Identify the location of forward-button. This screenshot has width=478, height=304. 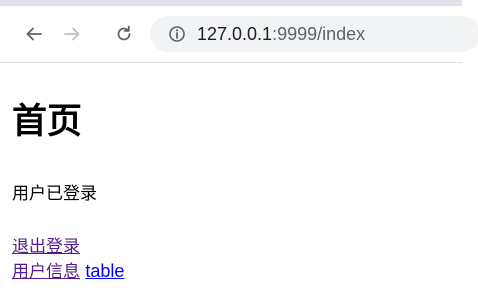
(72, 34).